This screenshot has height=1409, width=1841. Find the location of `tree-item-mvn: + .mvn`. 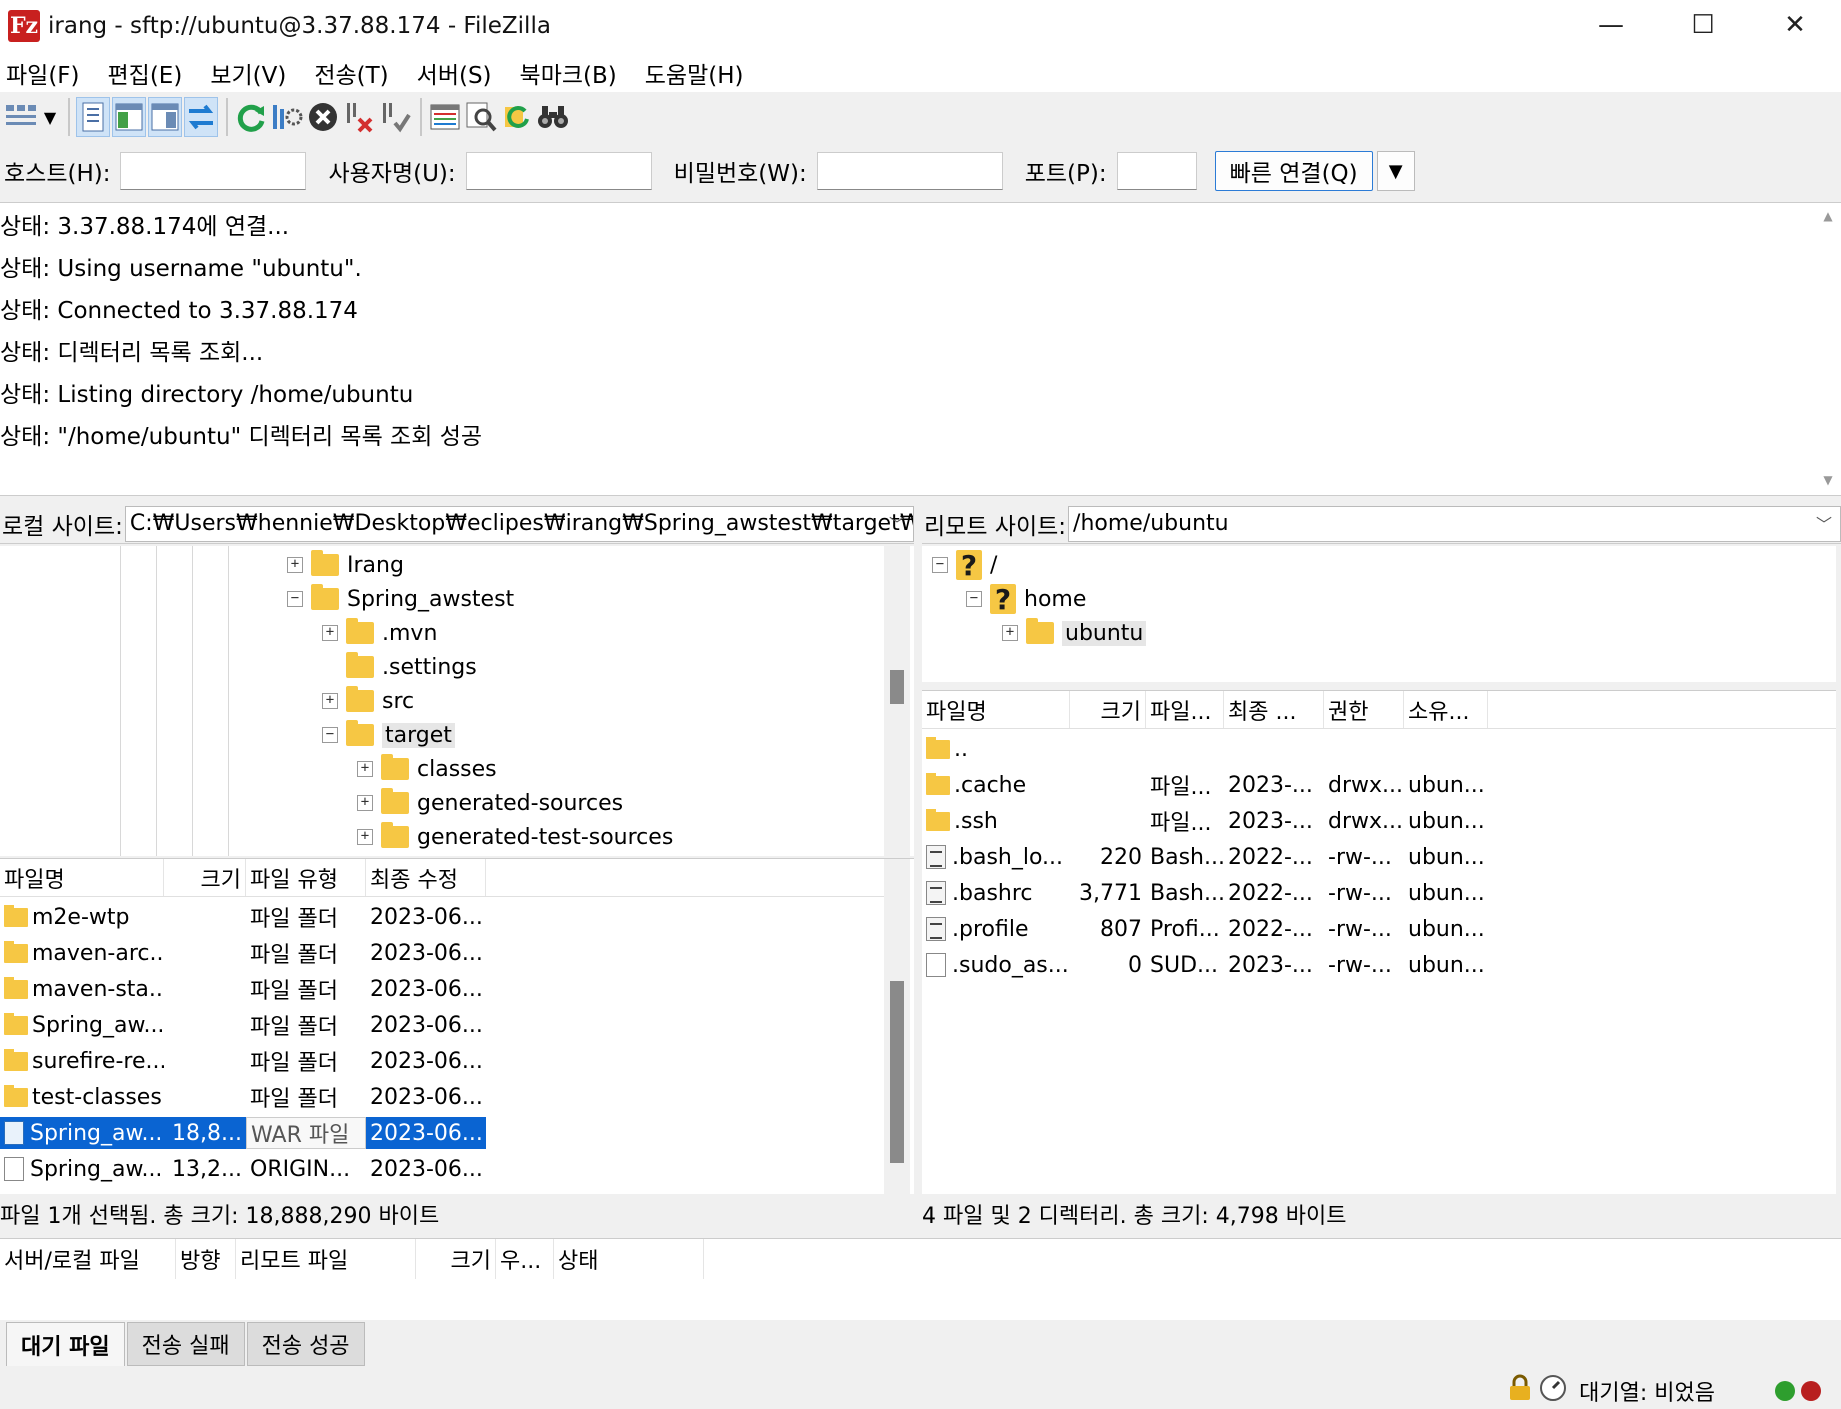

tree-item-mvn: + .mvn is located at coordinates (379, 633).